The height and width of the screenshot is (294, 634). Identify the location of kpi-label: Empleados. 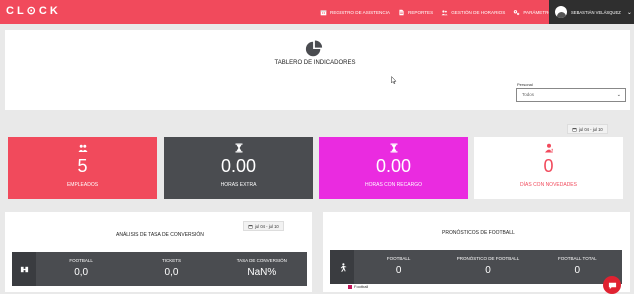
(82, 185).